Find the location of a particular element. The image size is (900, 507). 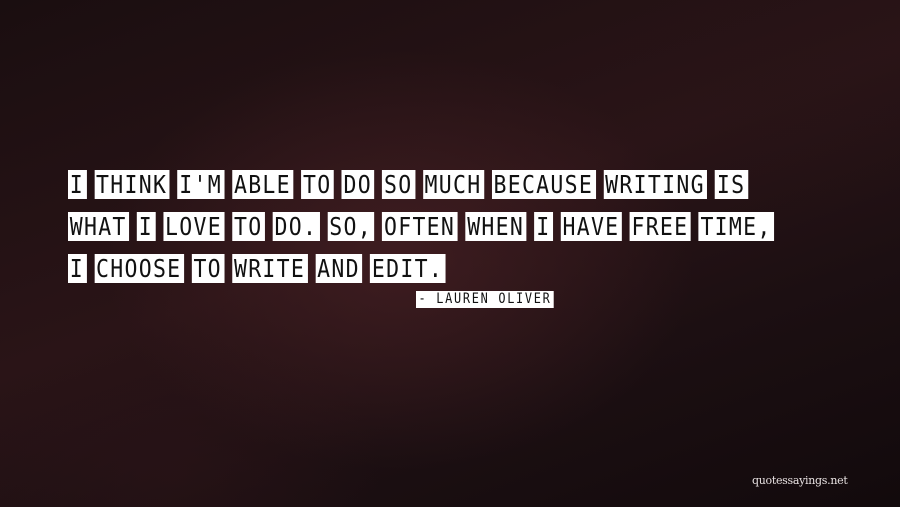

quote-word: TIME, is located at coordinates (736, 226).